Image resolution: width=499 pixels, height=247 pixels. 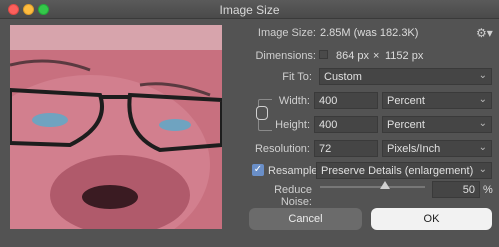 What do you see at coordinates (414, 149) in the screenshot?
I see `resolution-unit-value: Pixels/Inch` at bounding box center [414, 149].